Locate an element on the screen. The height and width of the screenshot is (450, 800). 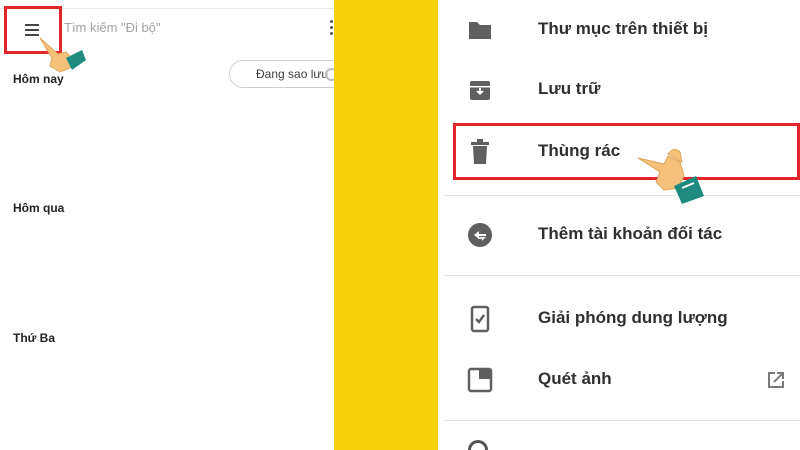
menu-item-label: Lưu trữ is located at coordinates (569, 88).